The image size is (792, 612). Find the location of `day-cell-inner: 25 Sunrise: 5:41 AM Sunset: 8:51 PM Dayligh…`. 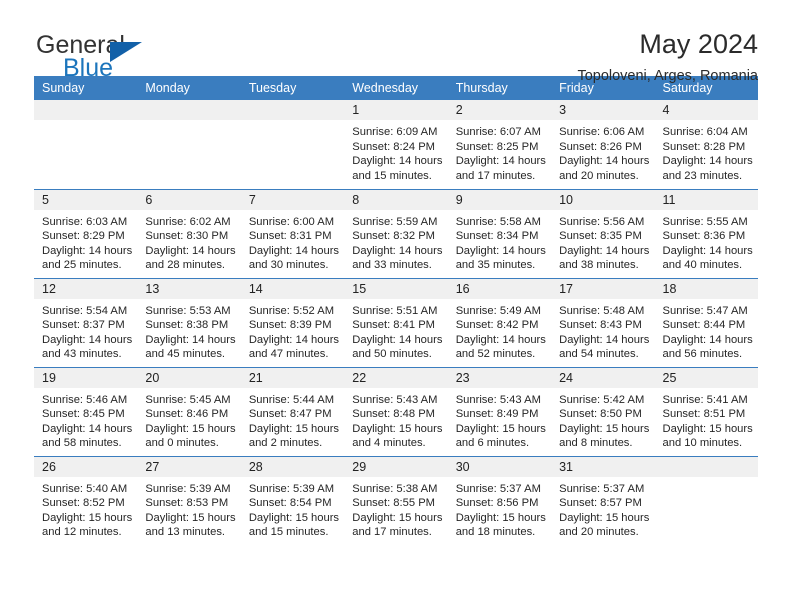

day-cell-inner: 25 Sunrise: 5:41 AM Sunset: 8:51 PM Dayligh… is located at coordinates (706, 411).